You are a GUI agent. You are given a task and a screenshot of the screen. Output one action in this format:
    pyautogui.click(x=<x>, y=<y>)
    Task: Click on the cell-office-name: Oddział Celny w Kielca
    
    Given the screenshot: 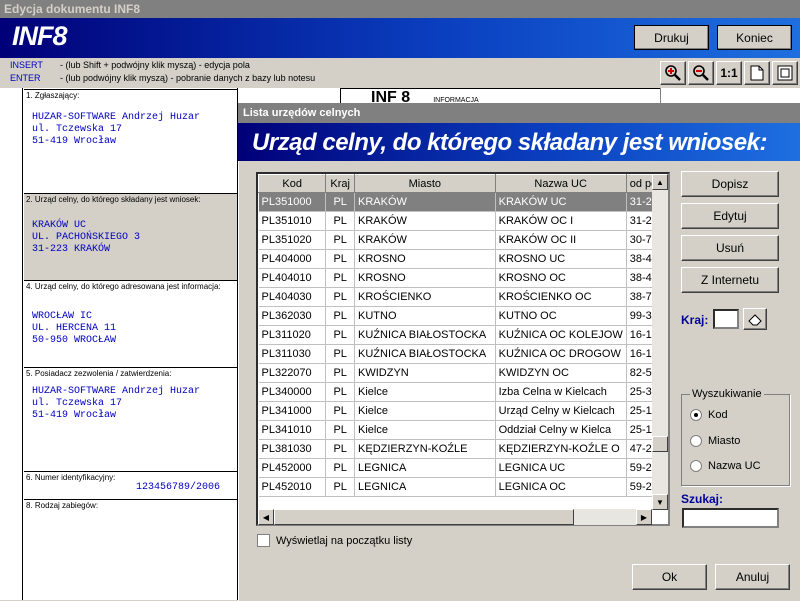 What is the action you would take?
    pyautogui.click(x=561, y=430)
    